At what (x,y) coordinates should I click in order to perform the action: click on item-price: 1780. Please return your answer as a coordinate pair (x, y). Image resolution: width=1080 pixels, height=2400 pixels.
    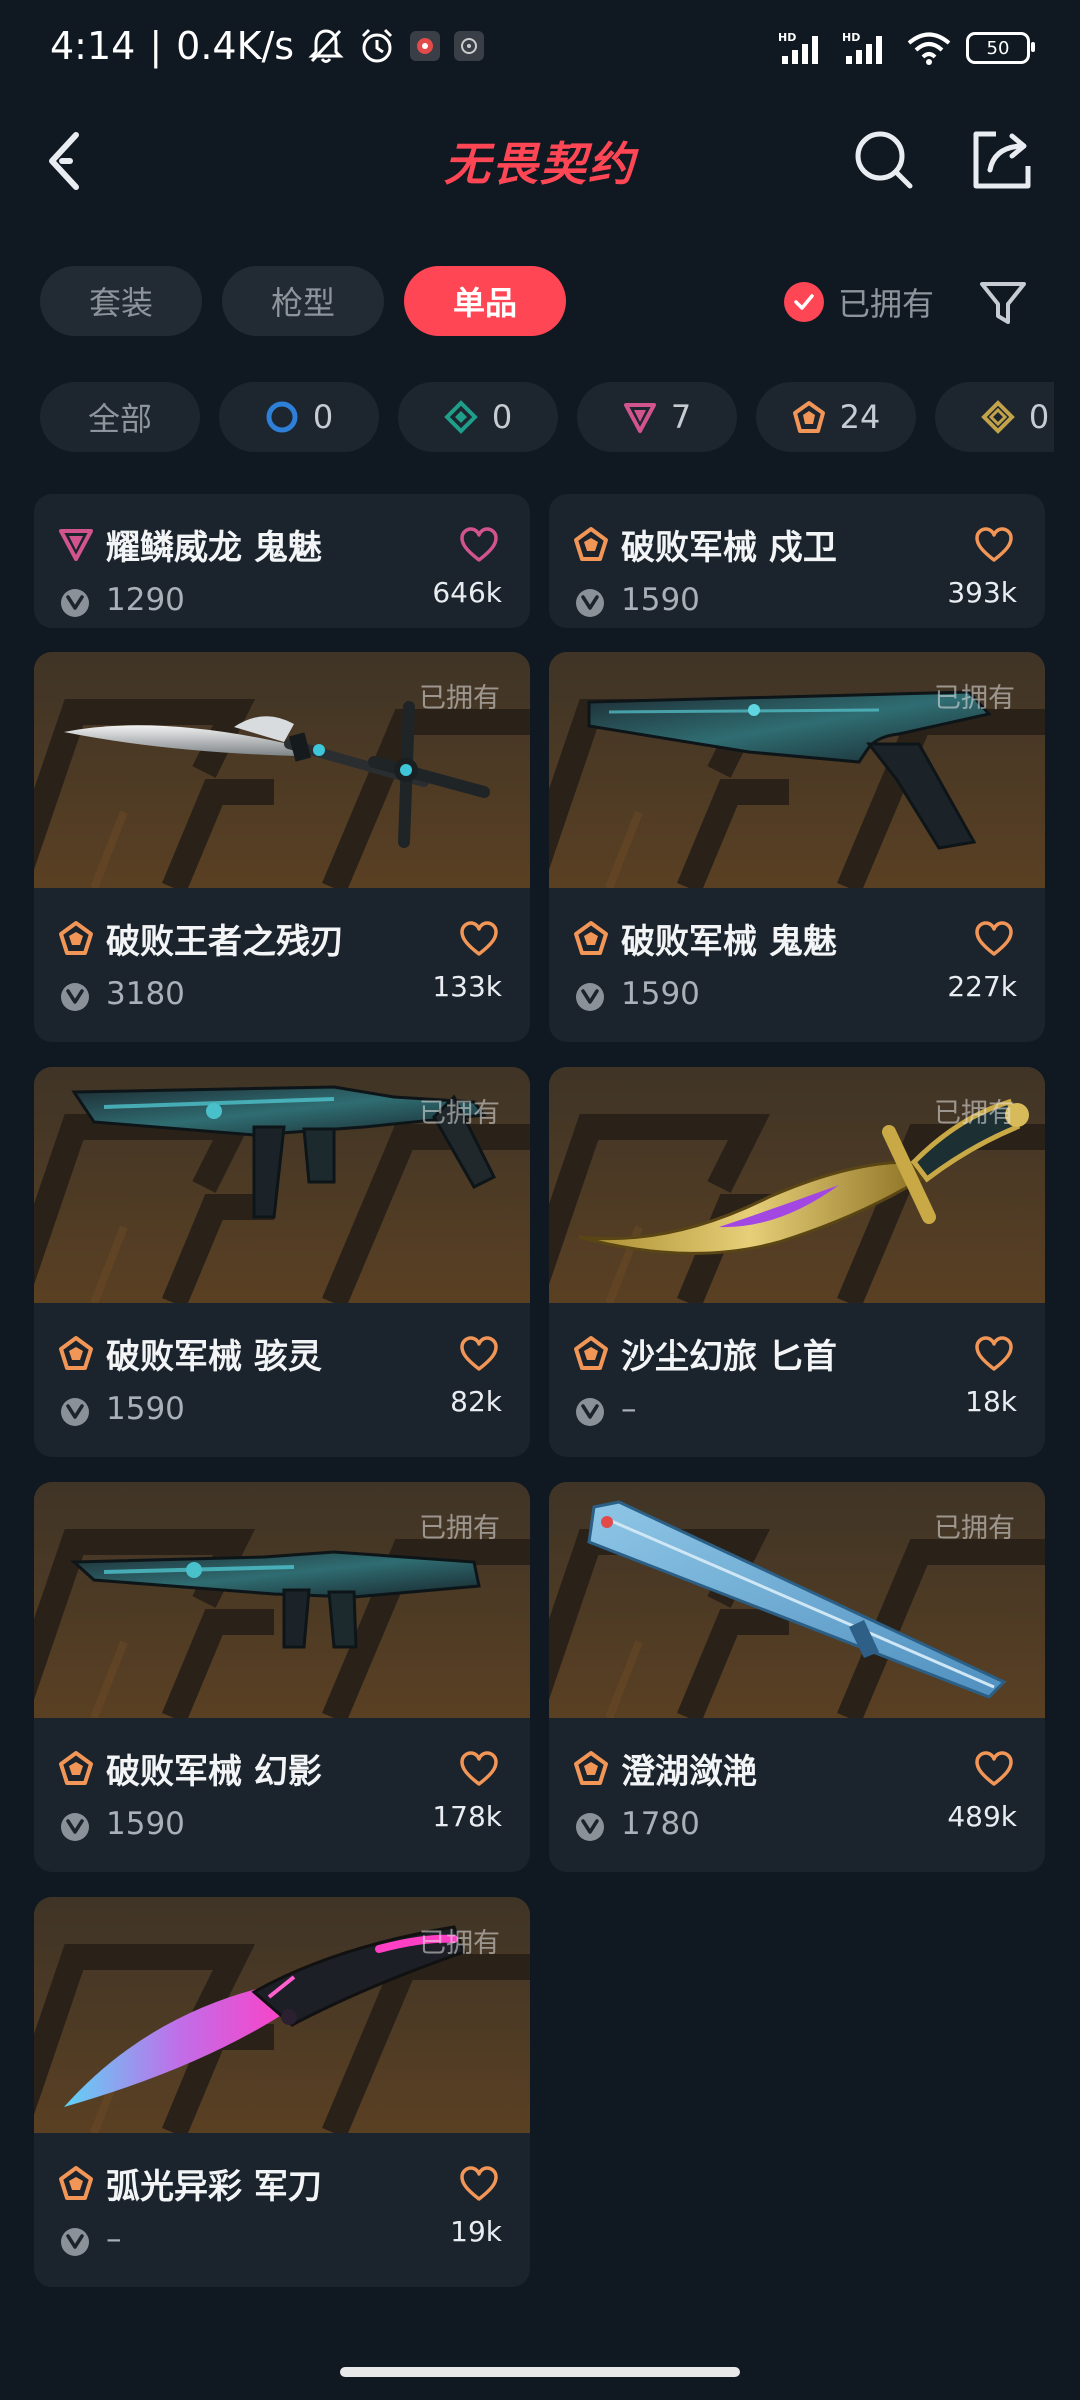
    Looking at the image, I should click on (660, 1824).